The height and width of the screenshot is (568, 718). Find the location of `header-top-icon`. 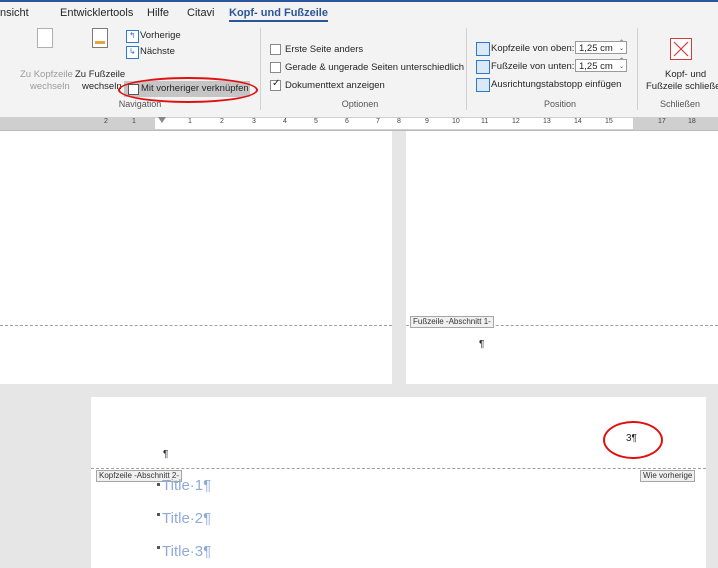

header-top-icon is located at coordinates (483, 49).